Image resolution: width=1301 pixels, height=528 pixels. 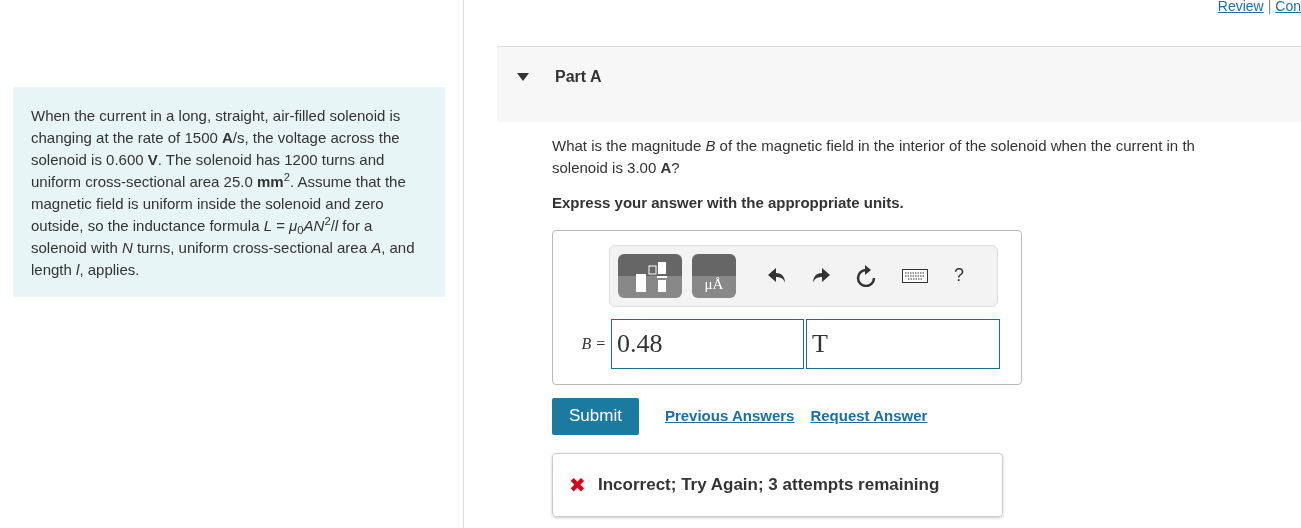 I want to click on unit-field: T, so click(x=903, y=343).